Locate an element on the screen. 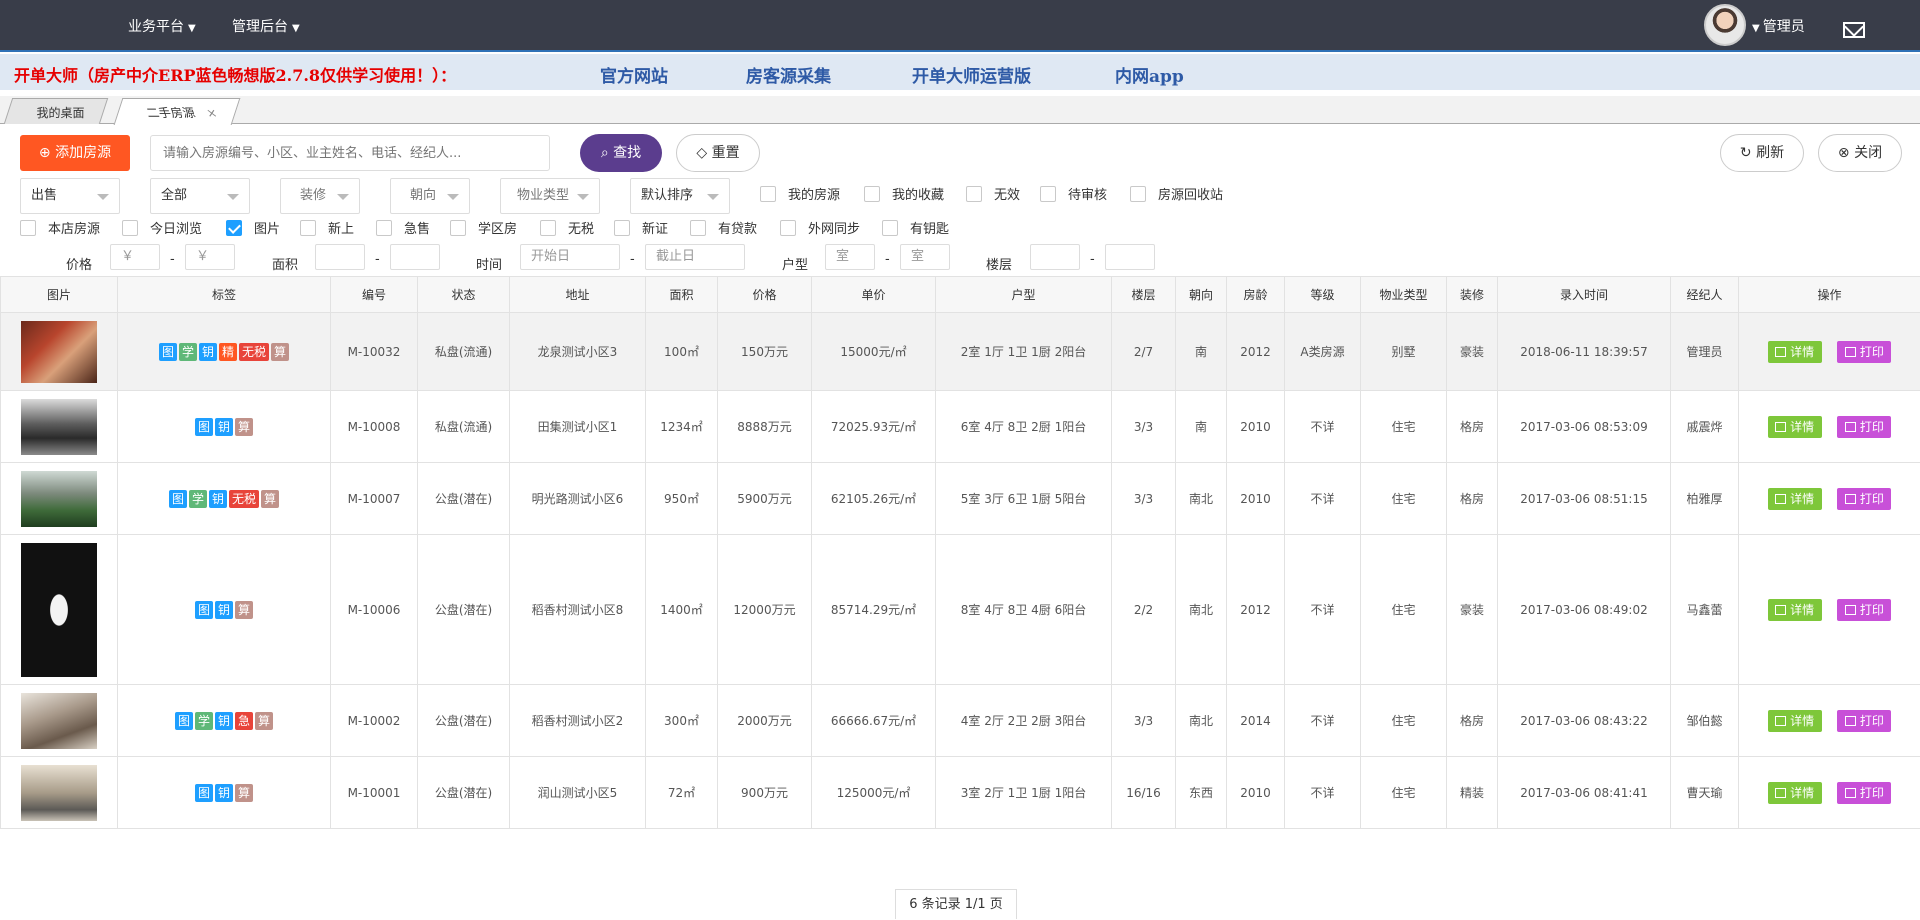 The height and width of the screenshot is (920, 1920). checkbox-with-photos: 图片 is located at coordinates (253, 230).